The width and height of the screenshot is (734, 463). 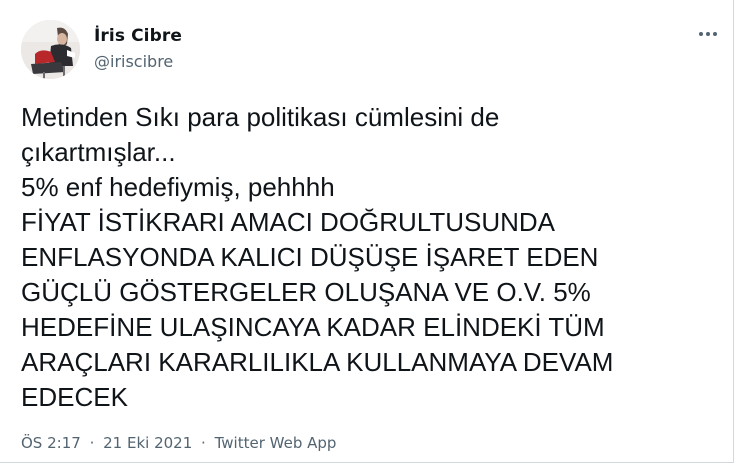 I want to click on tweet-metadata: ÖS 2:17 · 21 Eki 2021 · Twitter Web App, so click(x=178, y=443).